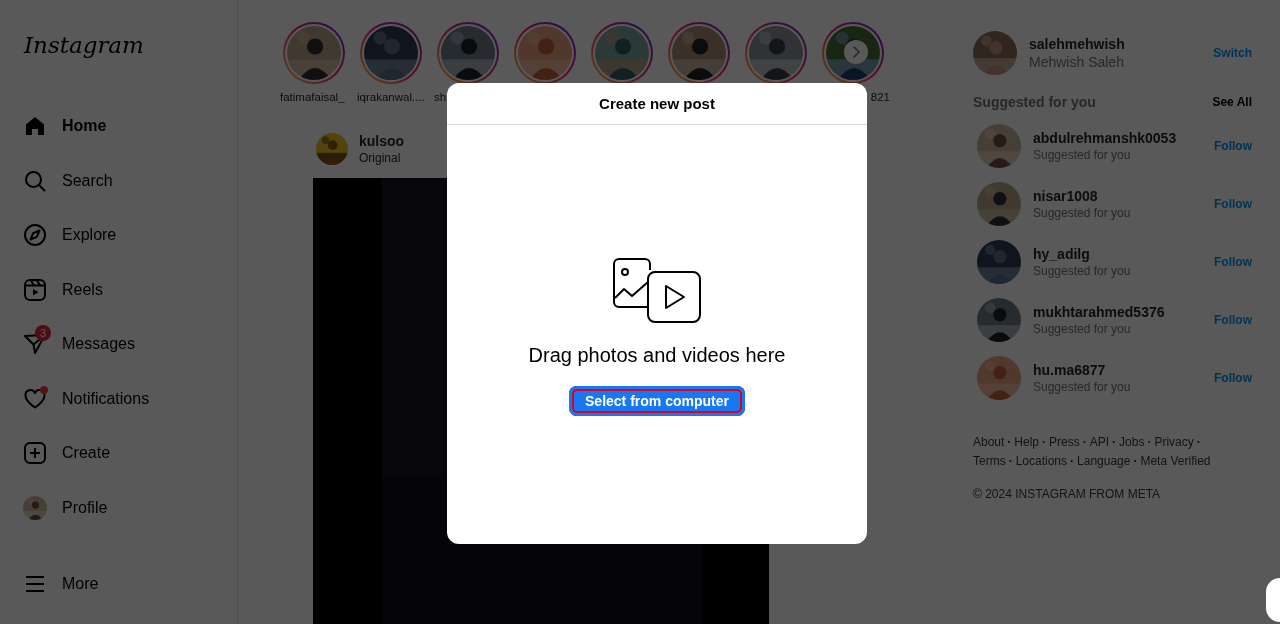  What do you see at coordinates (989, 442) in the screenshot?
I see `footer-link: About` at bounding box center [989, 442].